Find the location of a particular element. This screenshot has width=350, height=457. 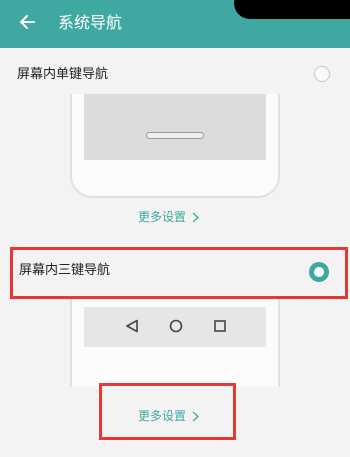

single-key-preview is located at coordinates (175, 146).